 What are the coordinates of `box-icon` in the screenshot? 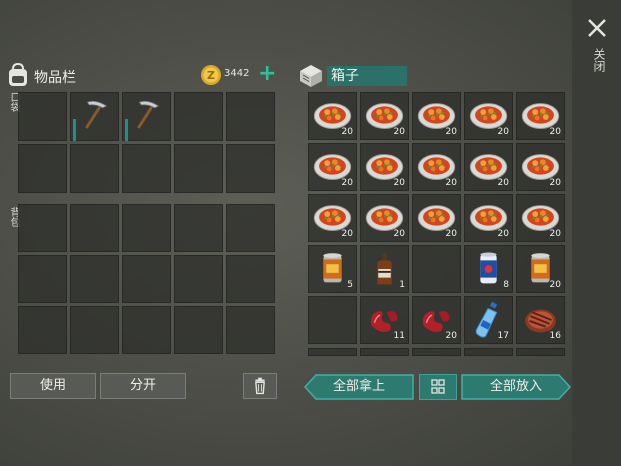 It's located at (311, 76).